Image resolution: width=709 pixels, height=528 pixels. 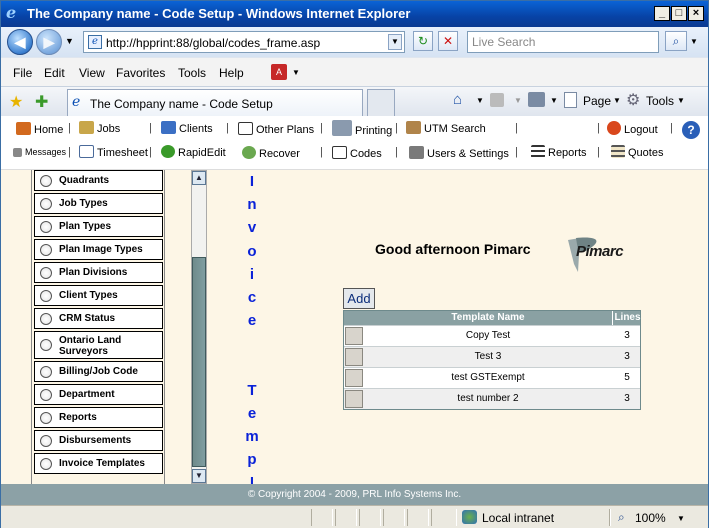 I want to click on nav-utm-search: UTM Search, so click(x=446, y=128).